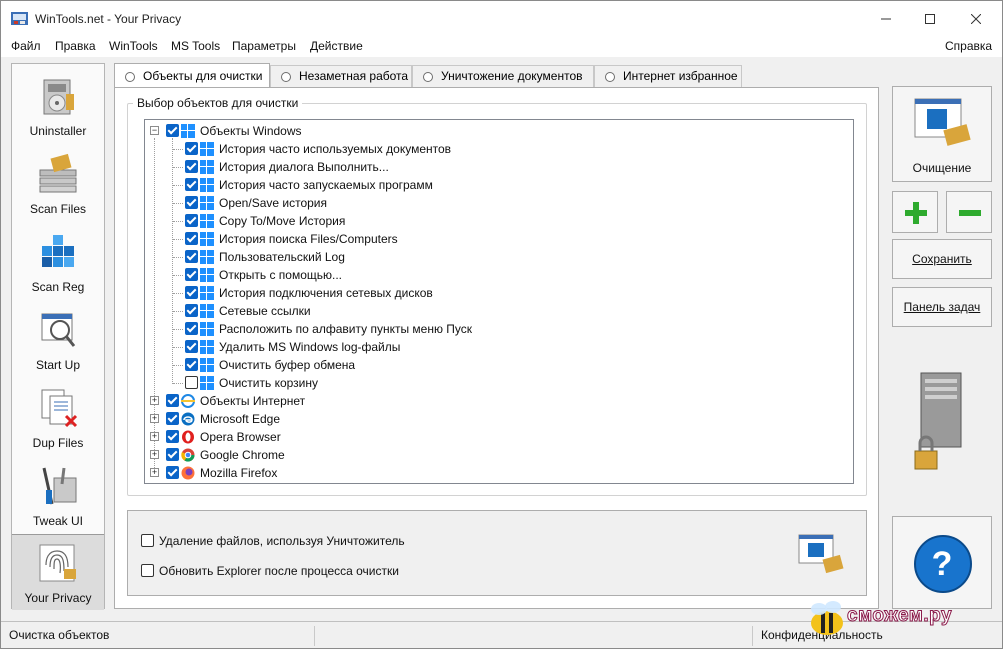 This screenshot has height=649, width=1003. Describe the element at coordinates (268, 383) in the screenshot. I see `tree-node-label: Очистить корзину` at that location.